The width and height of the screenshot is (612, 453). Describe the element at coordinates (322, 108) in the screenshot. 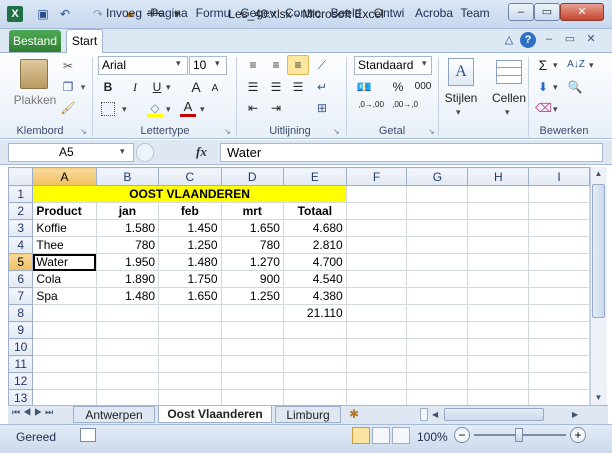

I see `merge-center-icon: ⊞` at that location.